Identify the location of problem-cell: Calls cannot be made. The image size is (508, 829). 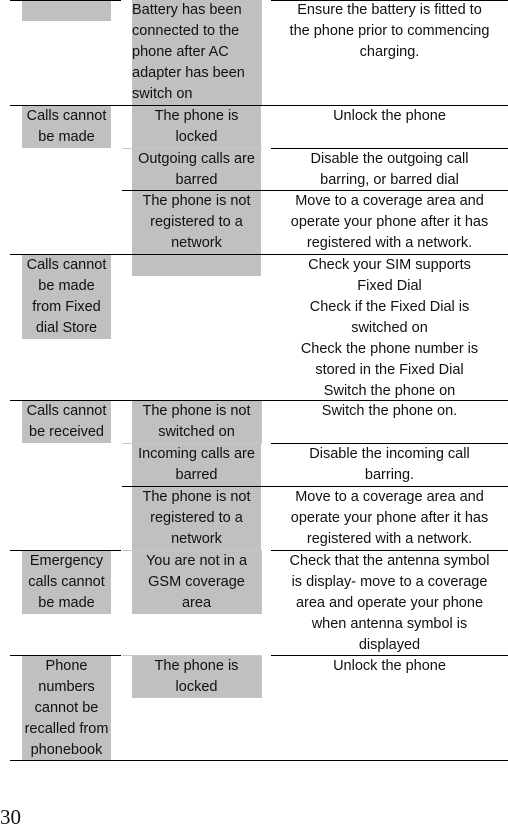
(66, 127).